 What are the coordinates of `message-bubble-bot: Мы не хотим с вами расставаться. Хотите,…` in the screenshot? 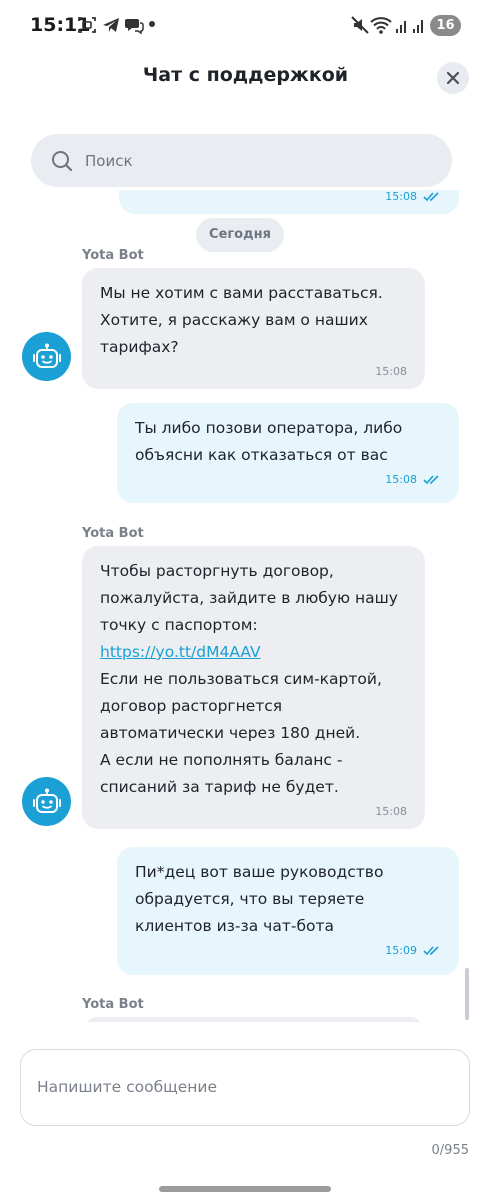 It's located at (253, 328).